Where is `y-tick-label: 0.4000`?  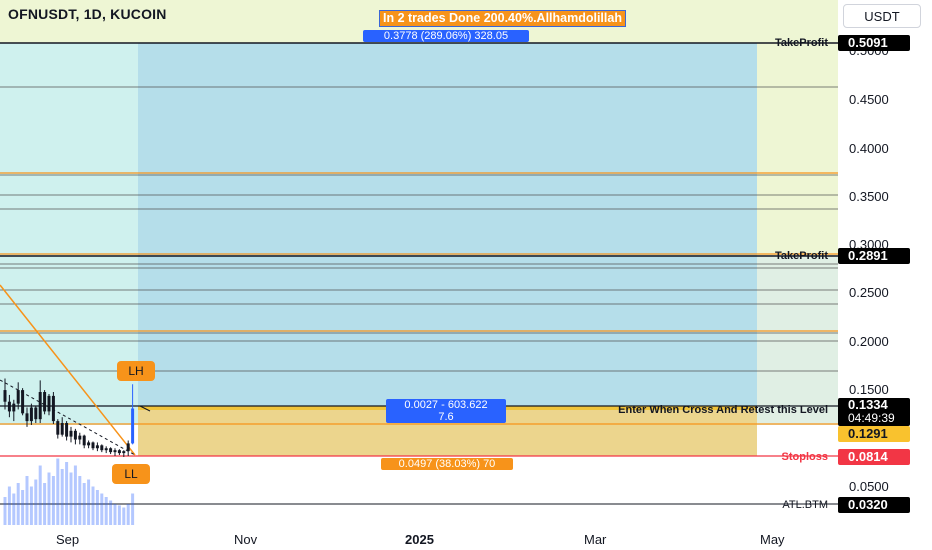
y-tick-label: 0.4000 is located at coordinates (869, 148).